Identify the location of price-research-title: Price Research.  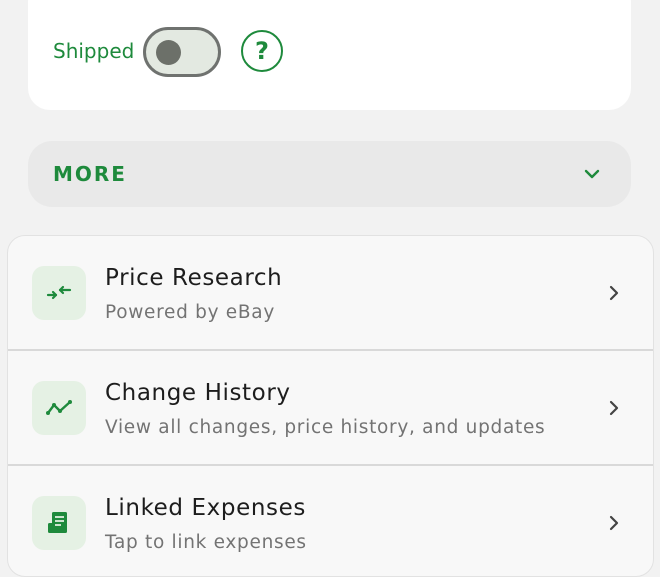
(194, 278).